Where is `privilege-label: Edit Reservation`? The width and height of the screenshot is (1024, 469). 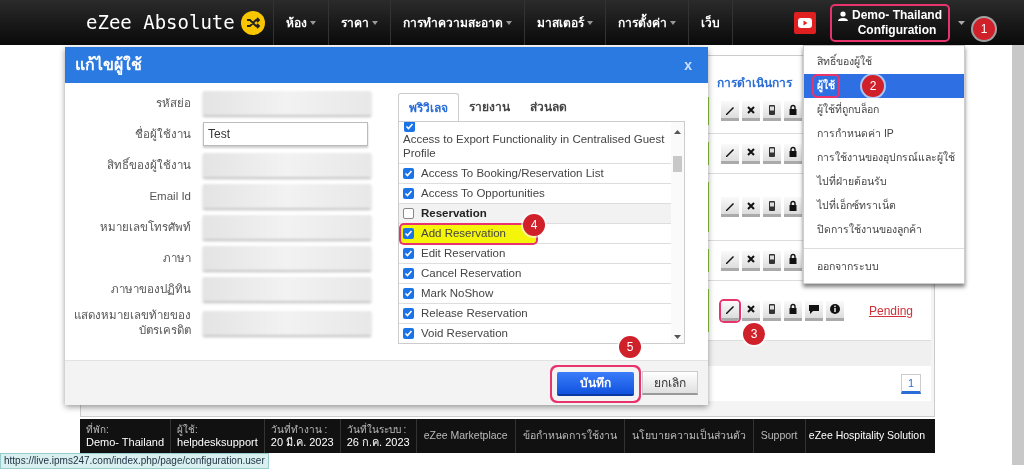
privilege-label: Edit Reservation is located at coordinates (463, 253).